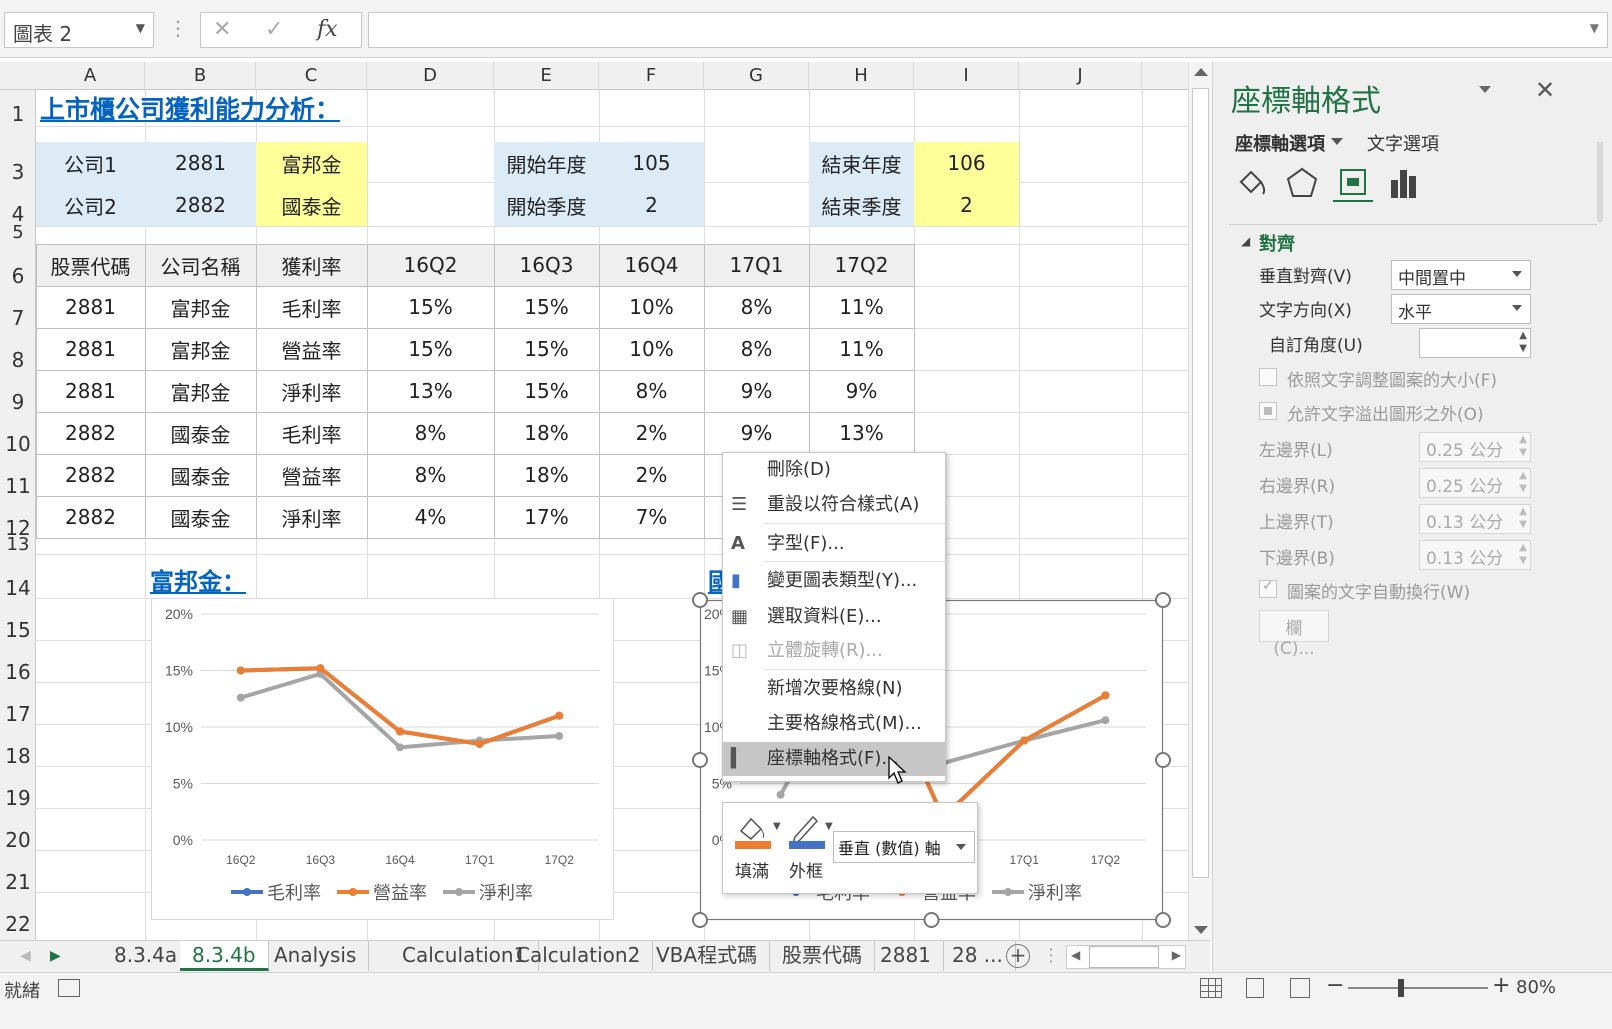 This screenshot has width=1612, height=1029. I want to click on chart-area, so click(382, 759).